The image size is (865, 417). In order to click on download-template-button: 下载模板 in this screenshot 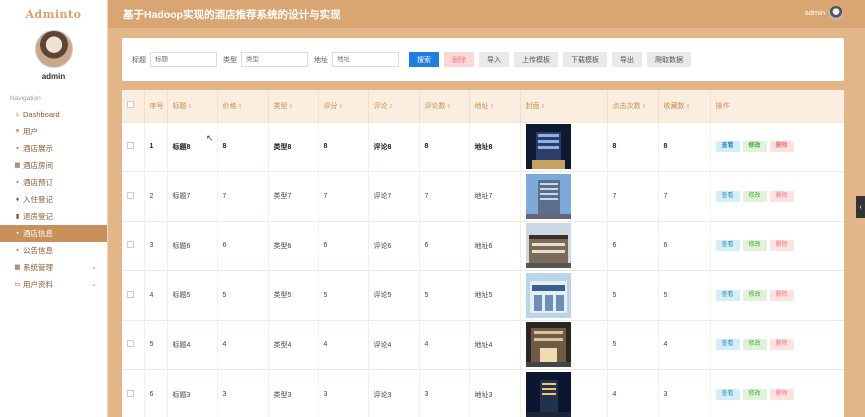, I will do `click(585, 59)`.